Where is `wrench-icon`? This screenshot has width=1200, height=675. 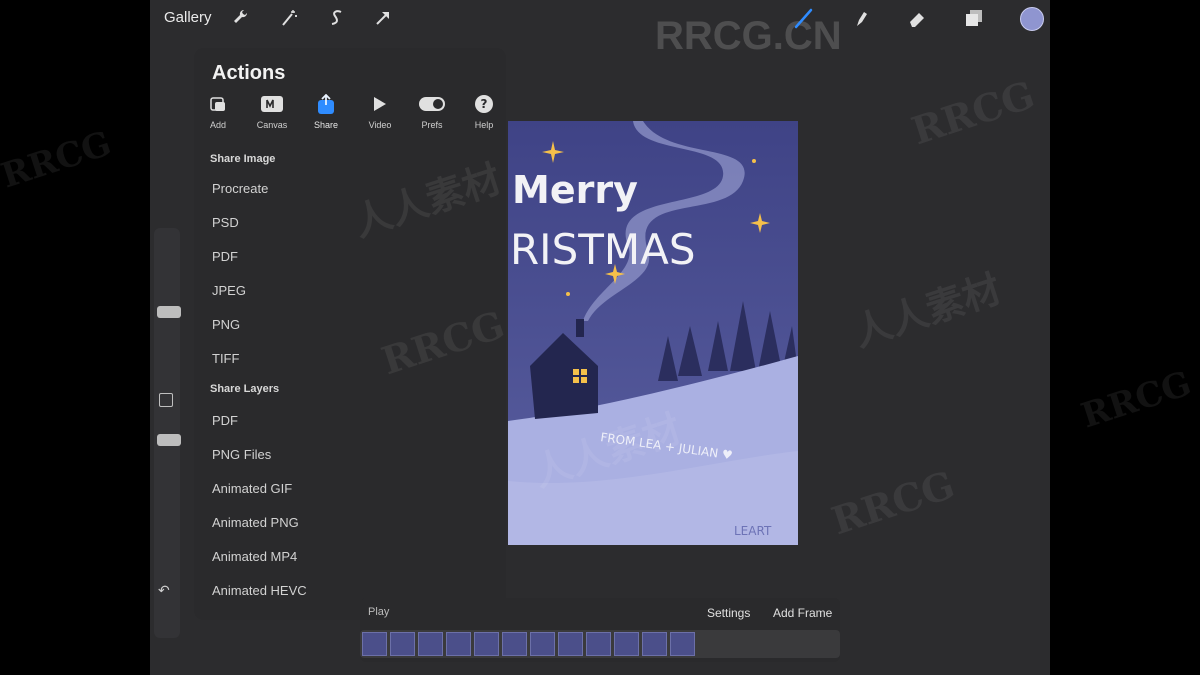
wrench-icon is located at coordinates (241, 18).